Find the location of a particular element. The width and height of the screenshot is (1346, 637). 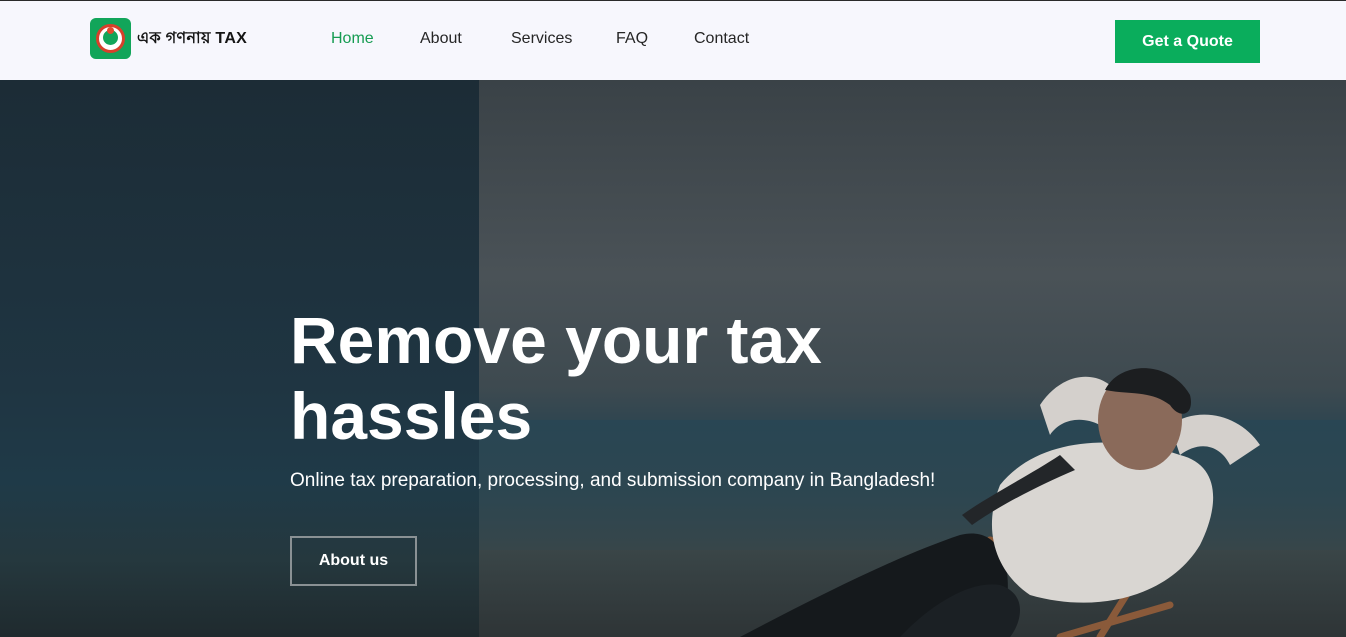

get-quote-button: Get a Quote is located at coordinates (1187, 41).